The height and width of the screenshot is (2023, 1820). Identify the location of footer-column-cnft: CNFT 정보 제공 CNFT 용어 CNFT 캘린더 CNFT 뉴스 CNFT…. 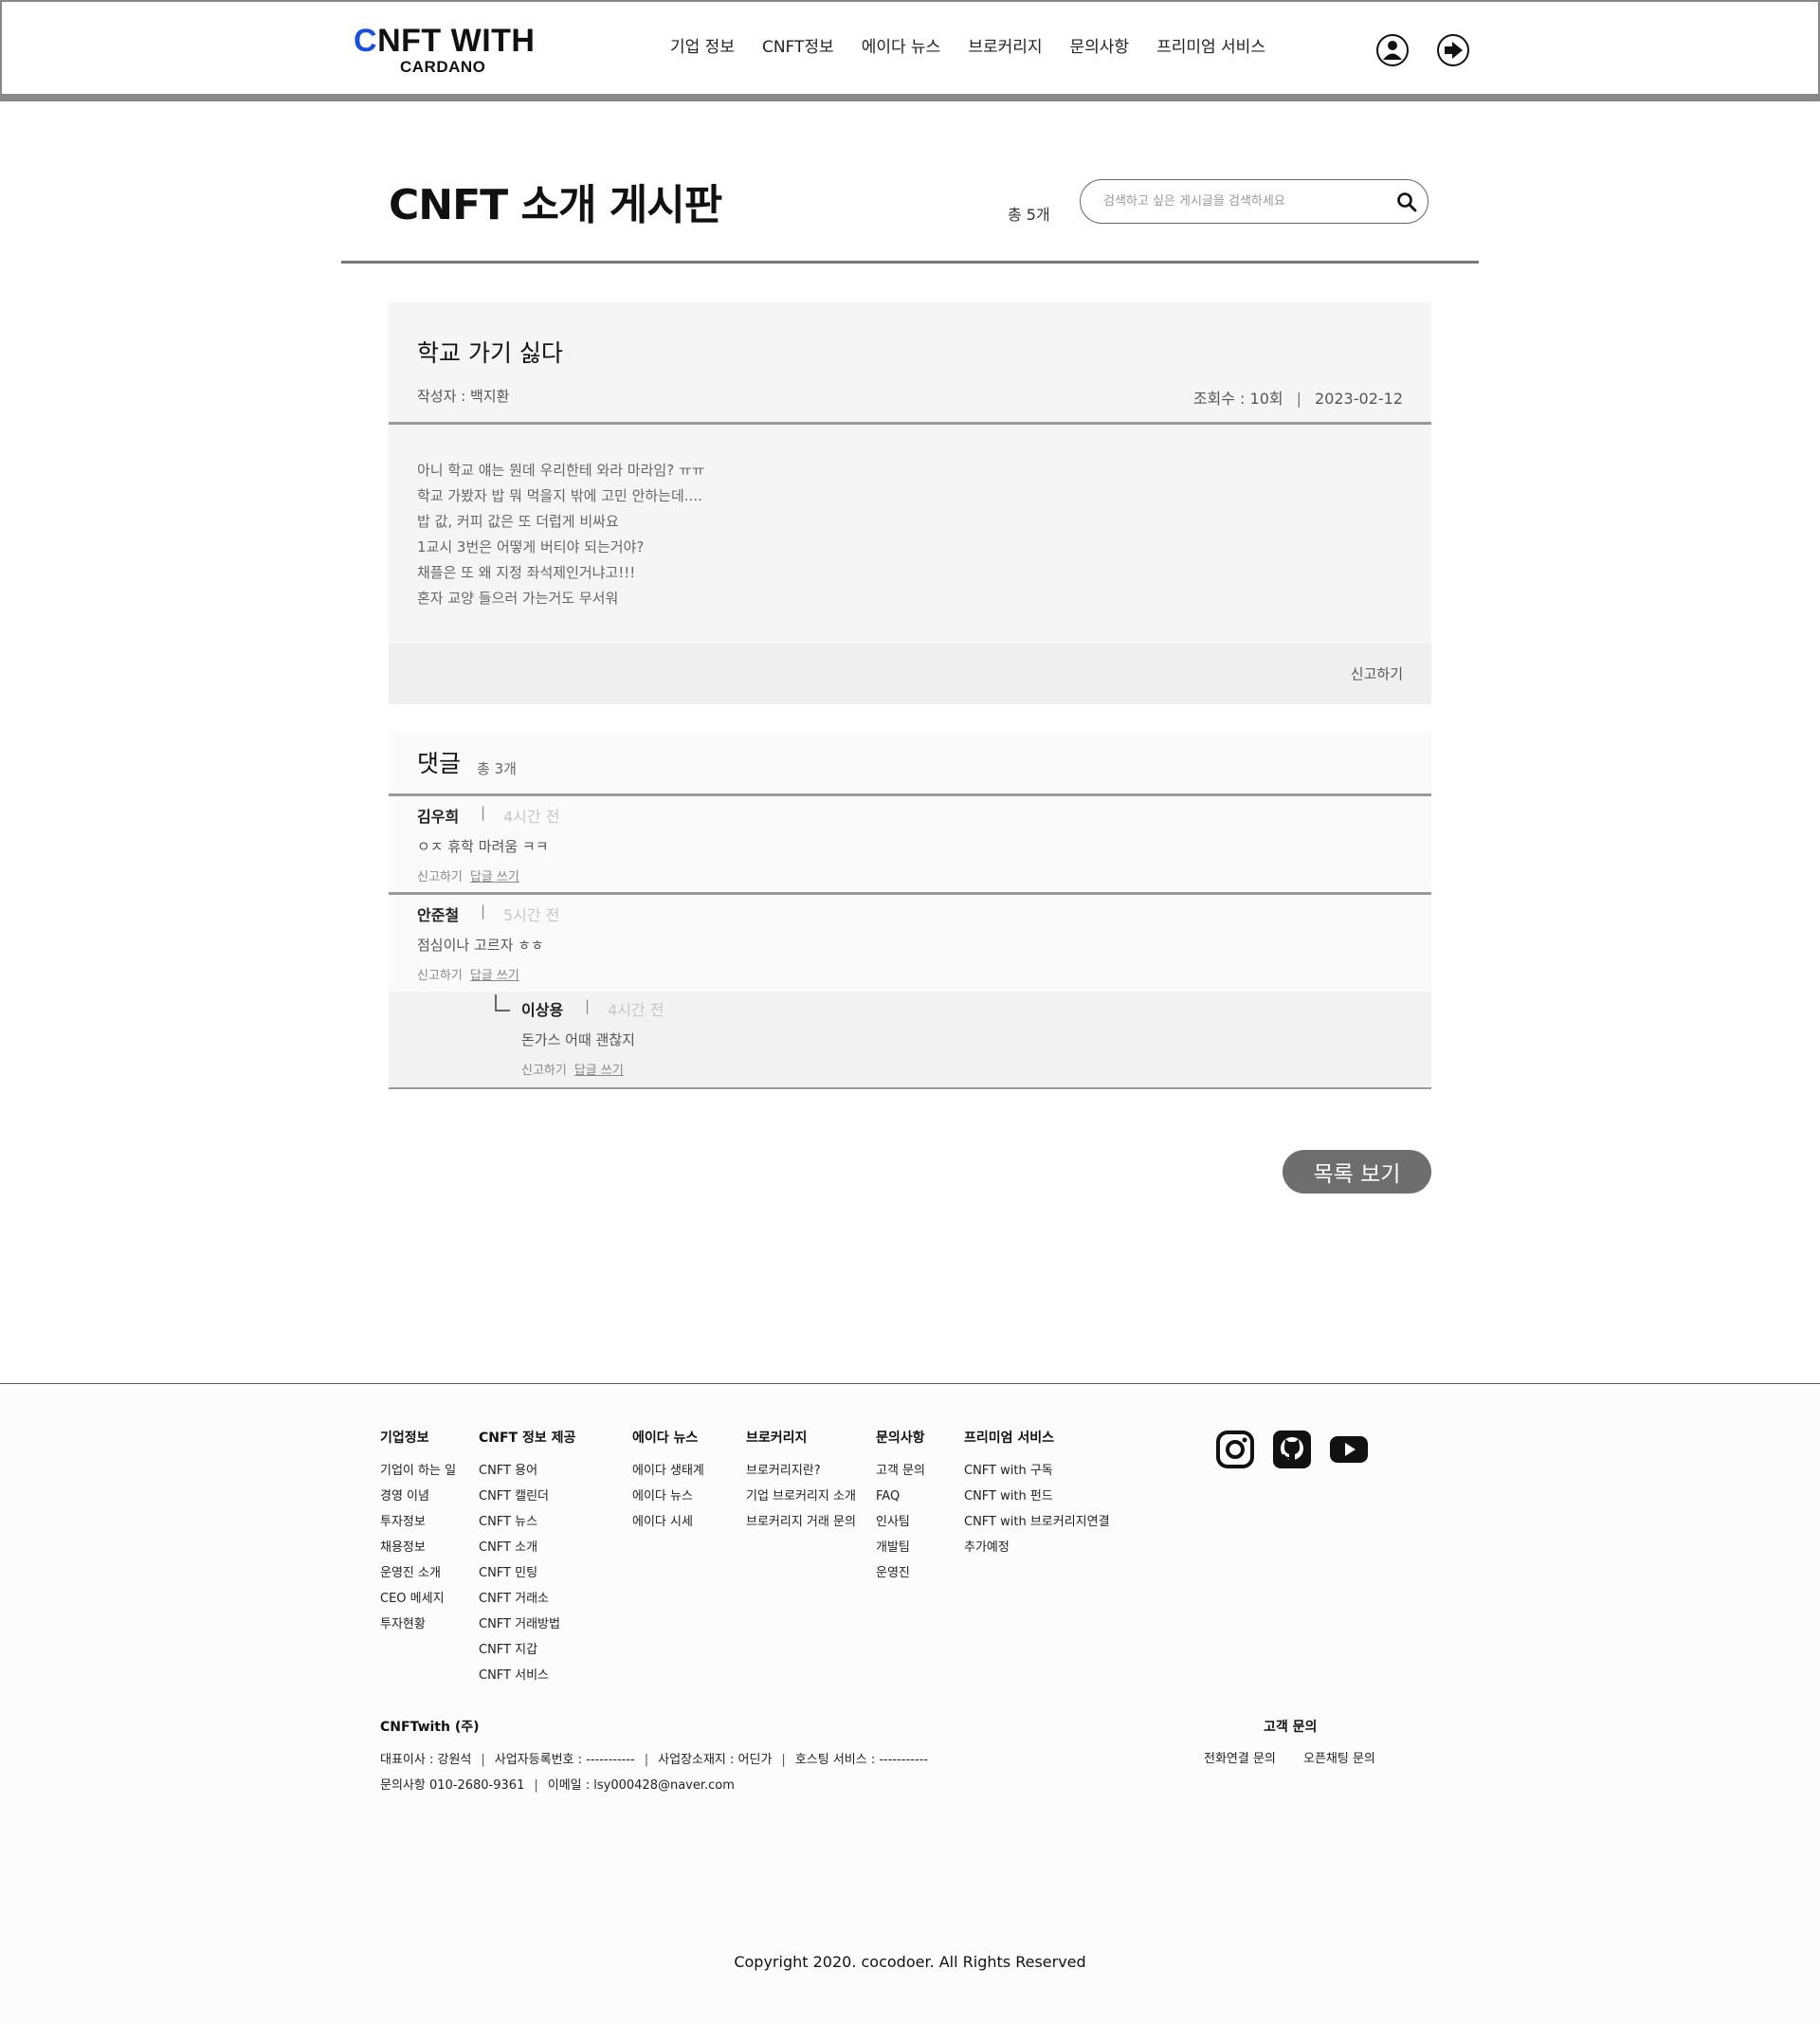
(527, 1558).